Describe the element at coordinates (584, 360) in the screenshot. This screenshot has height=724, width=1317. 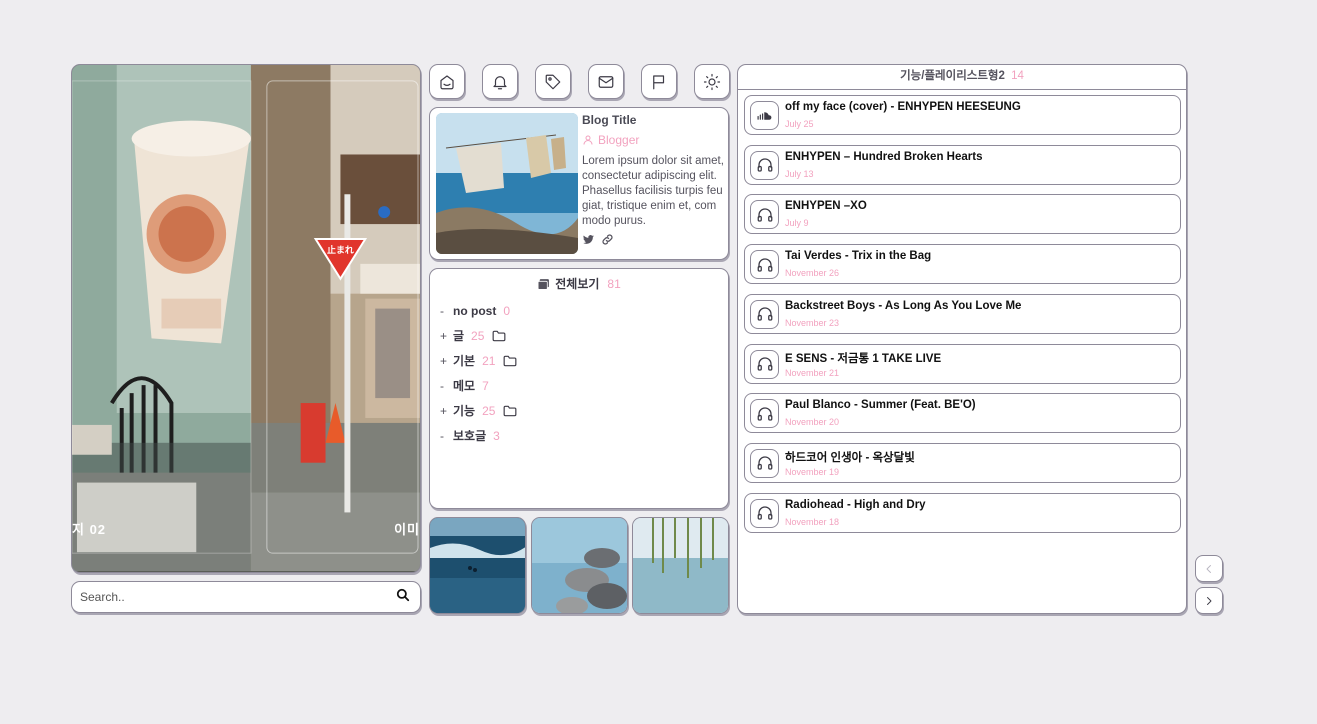
I see `category-item: + 기본 21` at that location.